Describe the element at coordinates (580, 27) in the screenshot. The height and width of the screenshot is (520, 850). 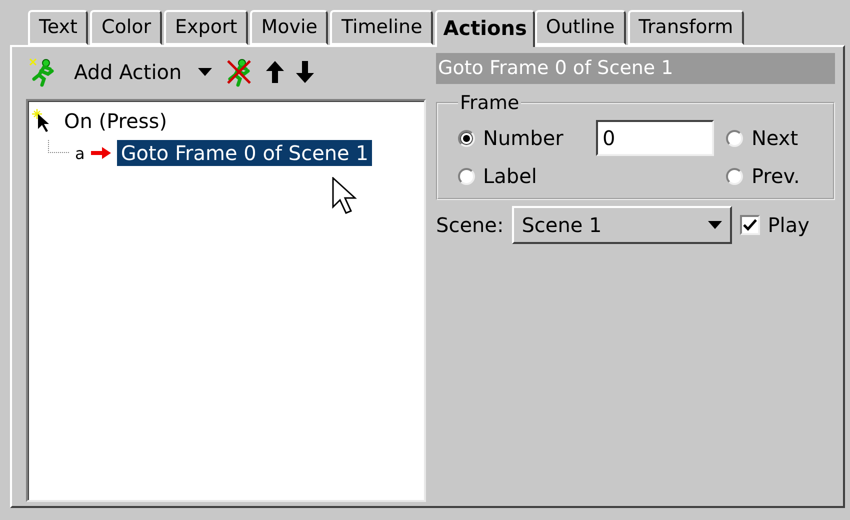
I see `tab: Outline` at that location.